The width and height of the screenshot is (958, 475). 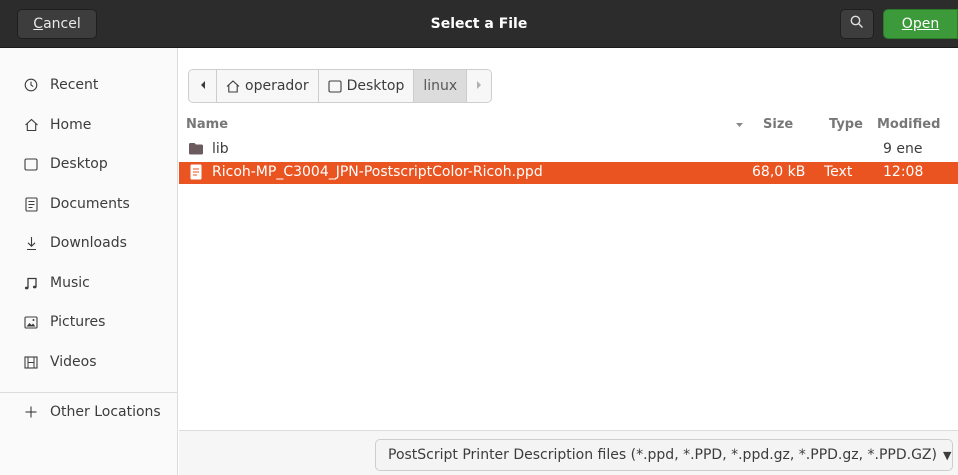 I want to click on path-crumb-desktop: Desktop, so click(x=366, y=86).